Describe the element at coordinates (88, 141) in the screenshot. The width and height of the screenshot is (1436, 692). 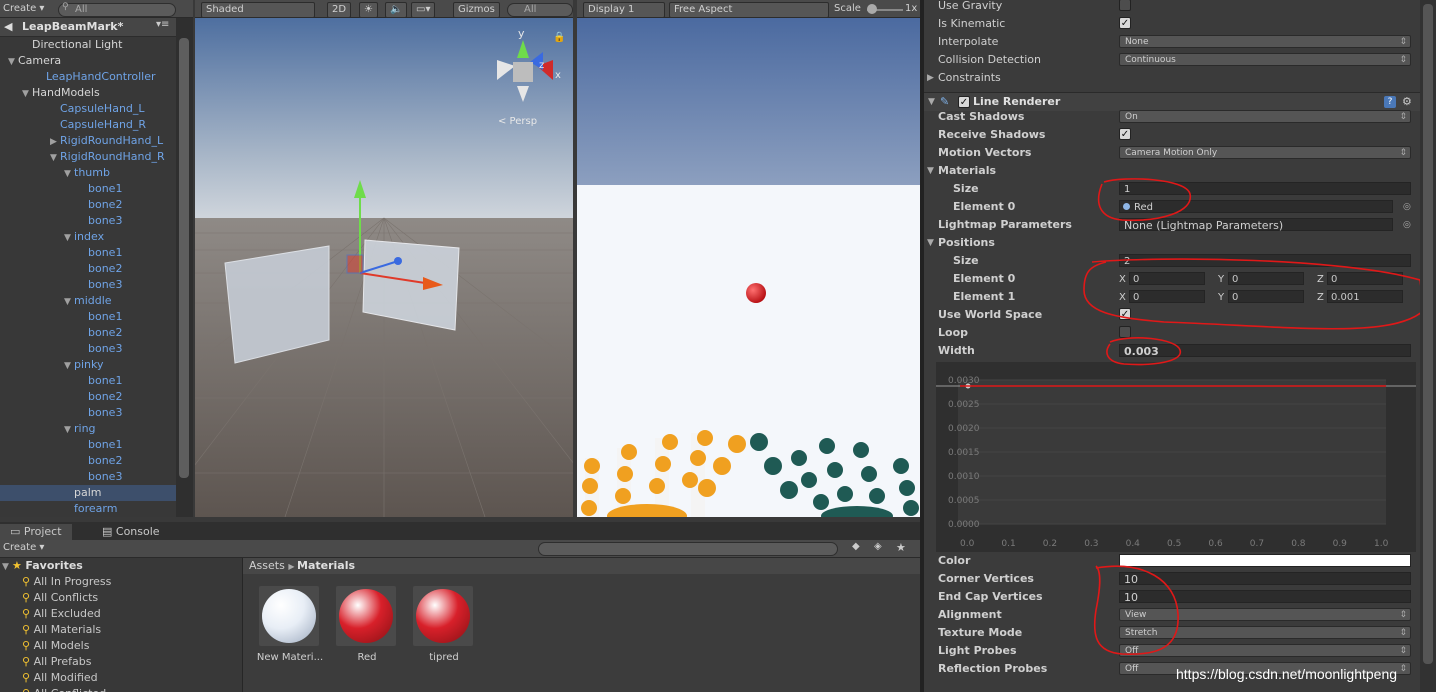
I see `hierarchy-item: ▶ RigidRoundHand_L` at that location.